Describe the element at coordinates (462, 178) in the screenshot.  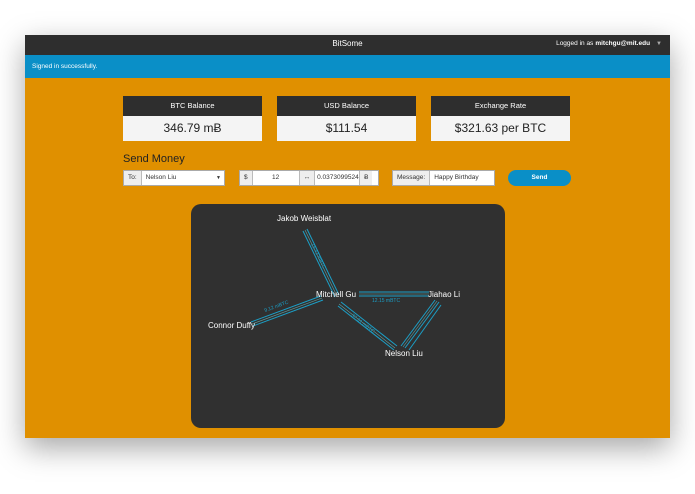
I see `message-input: Happy Birthday` at that location.